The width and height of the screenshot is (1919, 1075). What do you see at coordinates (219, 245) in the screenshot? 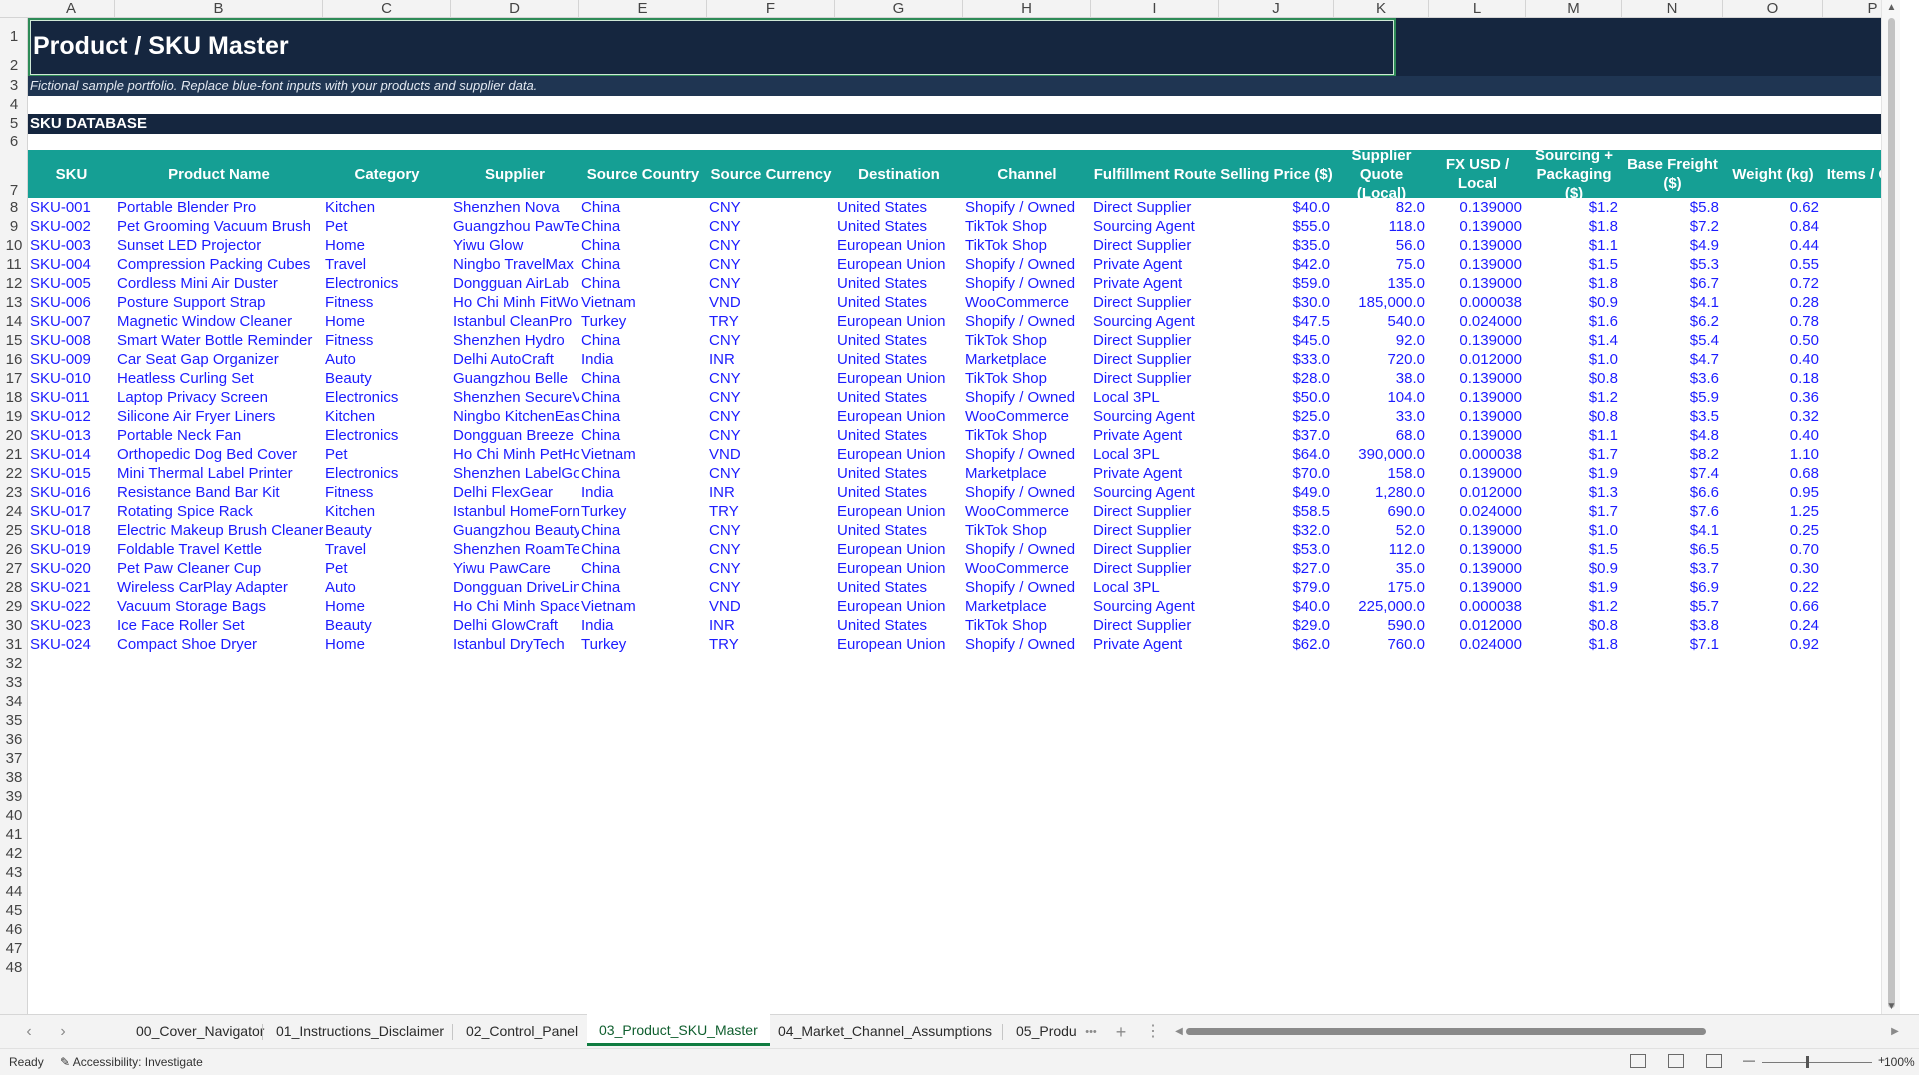
I see `table-cell: Sunset LED Projector` at bounding box center [219, 245].